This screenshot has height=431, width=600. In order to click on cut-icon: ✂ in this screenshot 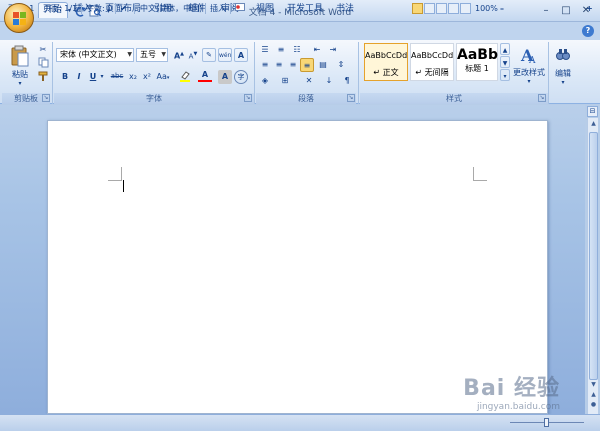, I will do `click(43, 50)`.